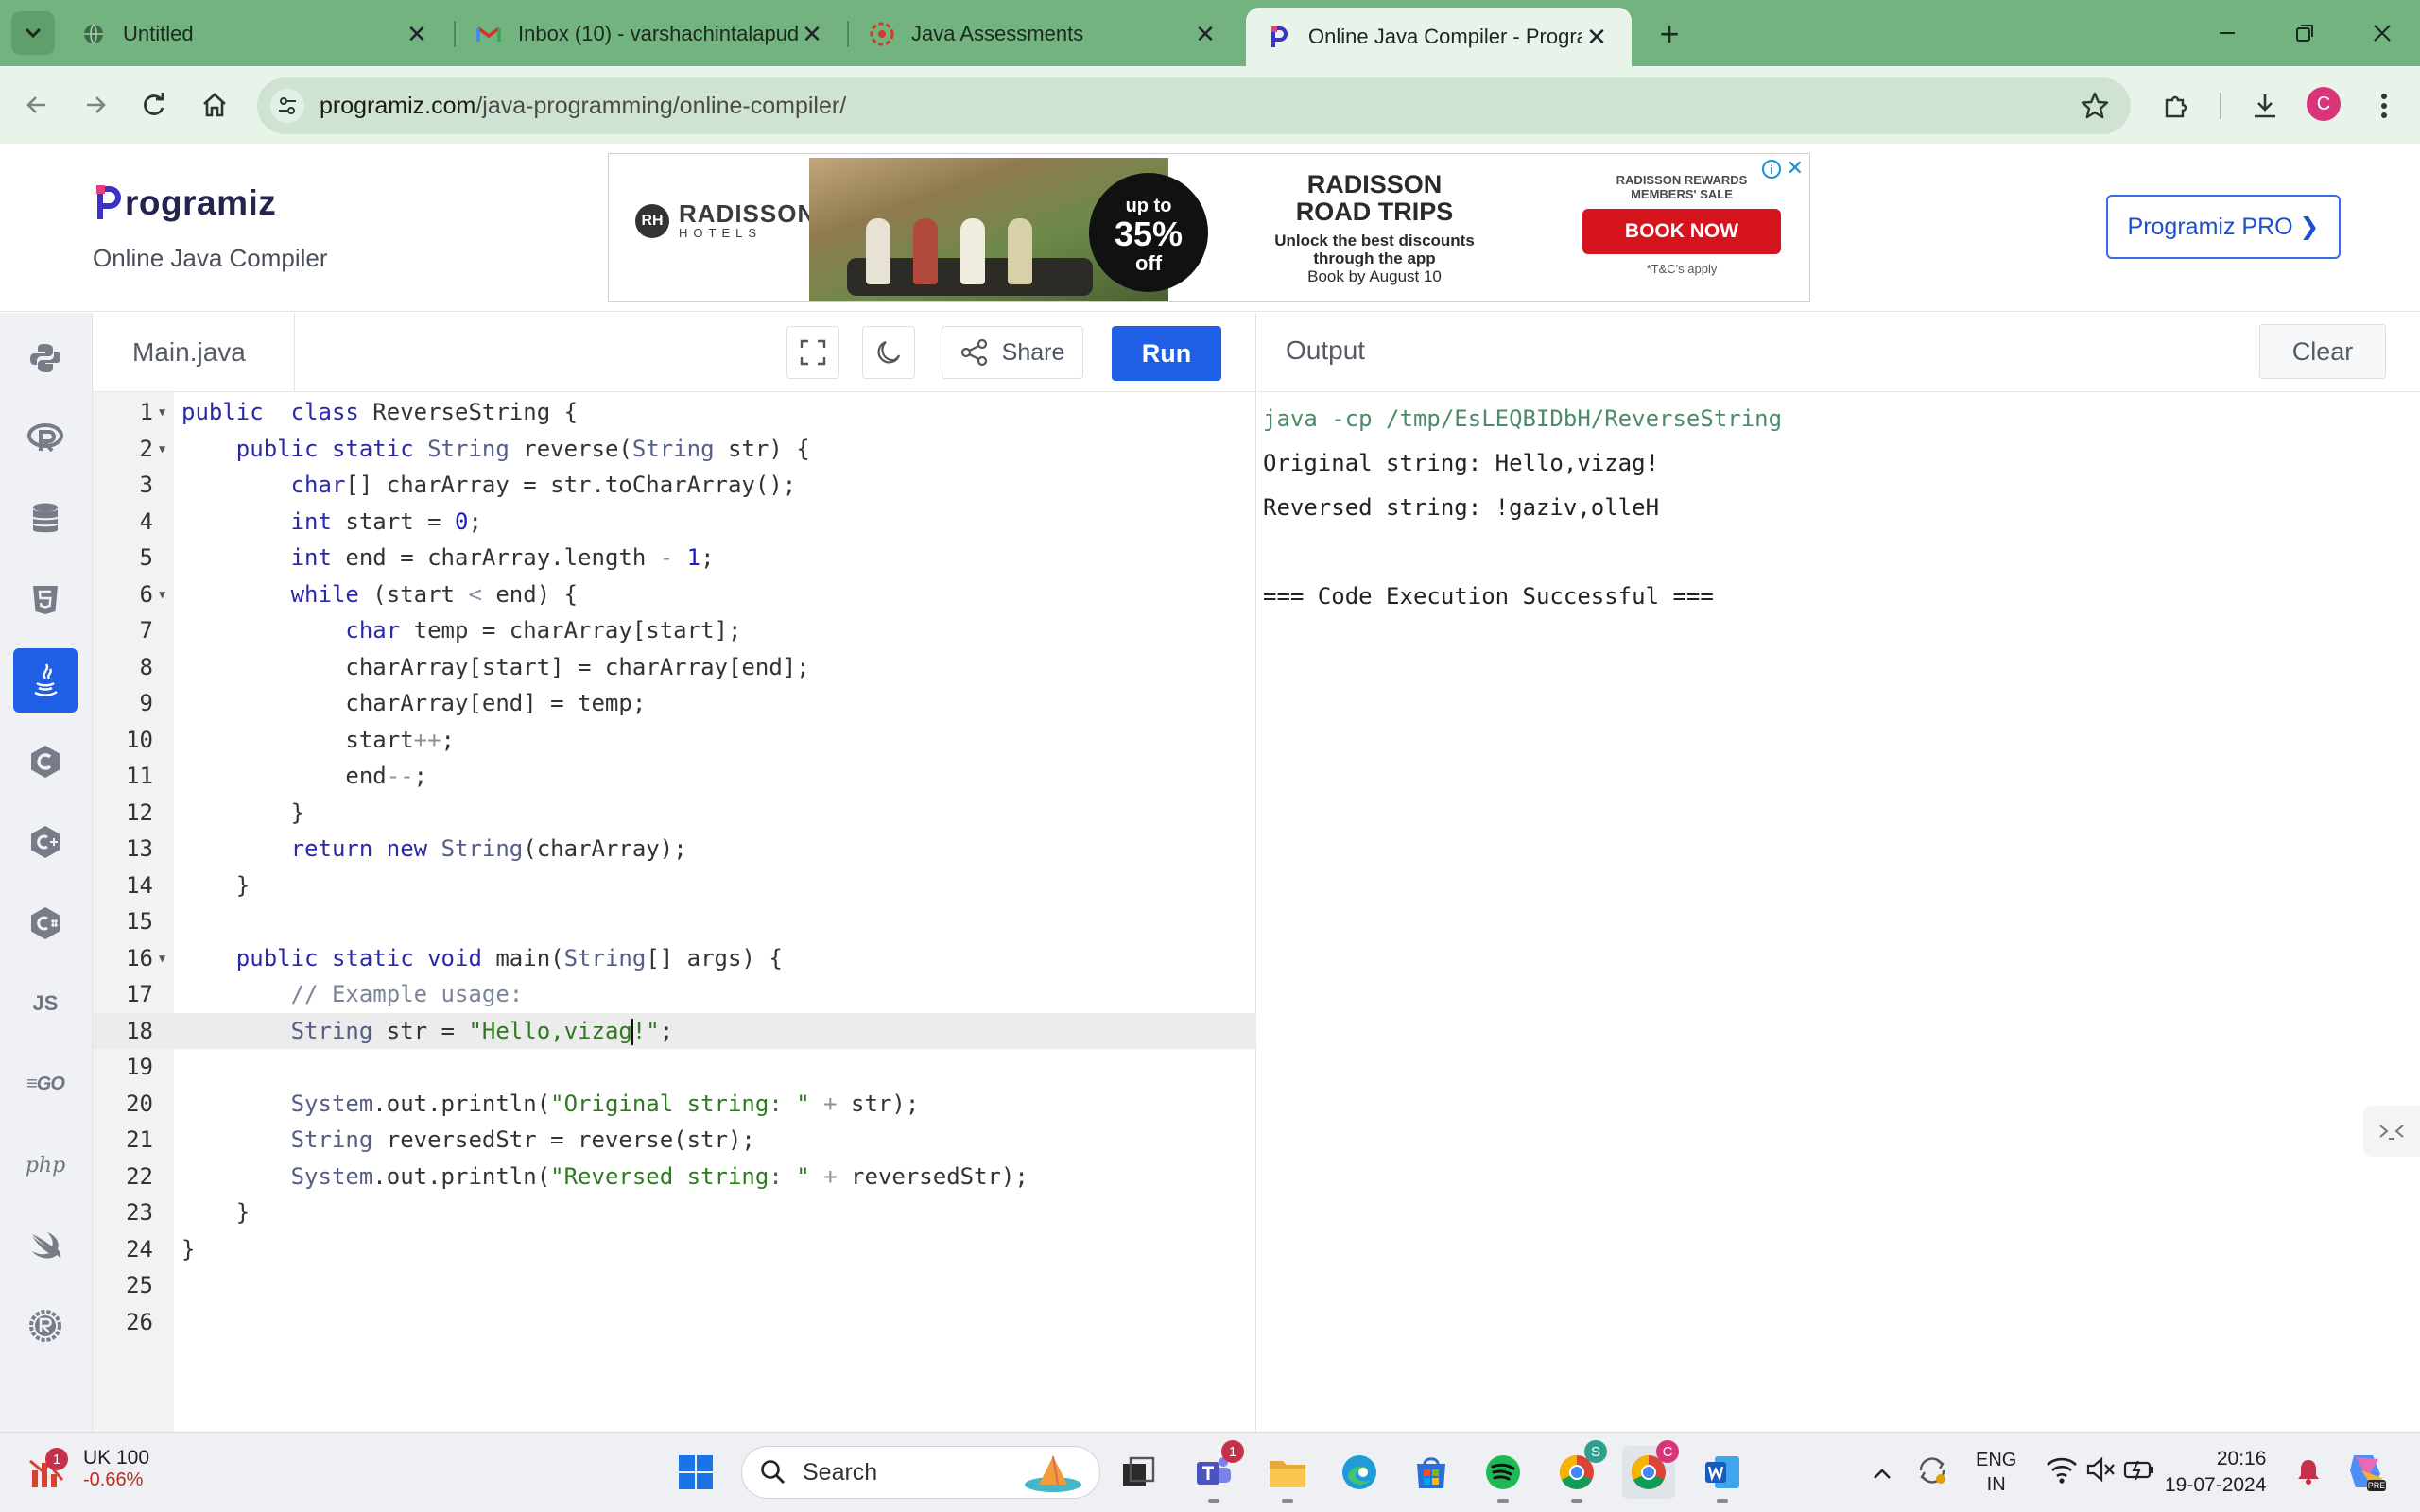 This screenshot has width=2420, height=1512. What do you see at coordinates (2324, 104) in the screenshot?
I see `profile-avatar: C` at bounding box center [2324, 104].